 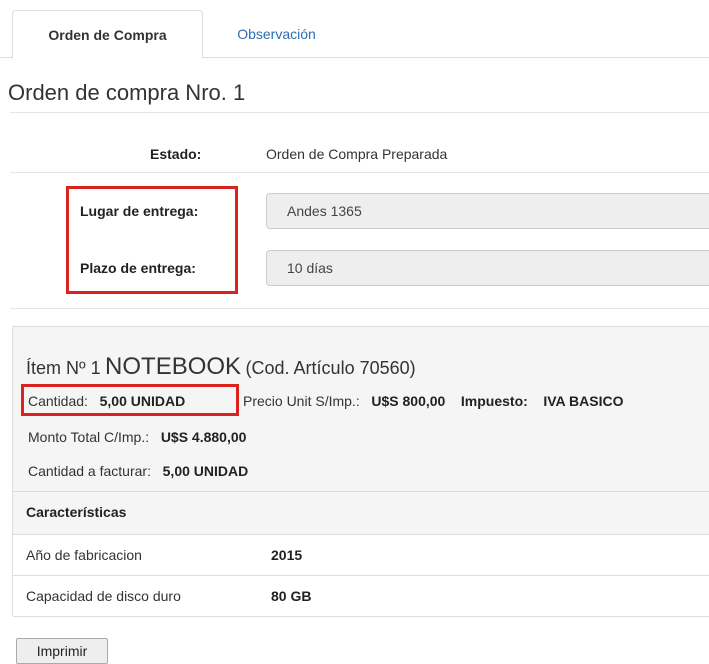 I want to click on precio-label: Precio Unit S/Imp.:, so click(x=301, y=401).